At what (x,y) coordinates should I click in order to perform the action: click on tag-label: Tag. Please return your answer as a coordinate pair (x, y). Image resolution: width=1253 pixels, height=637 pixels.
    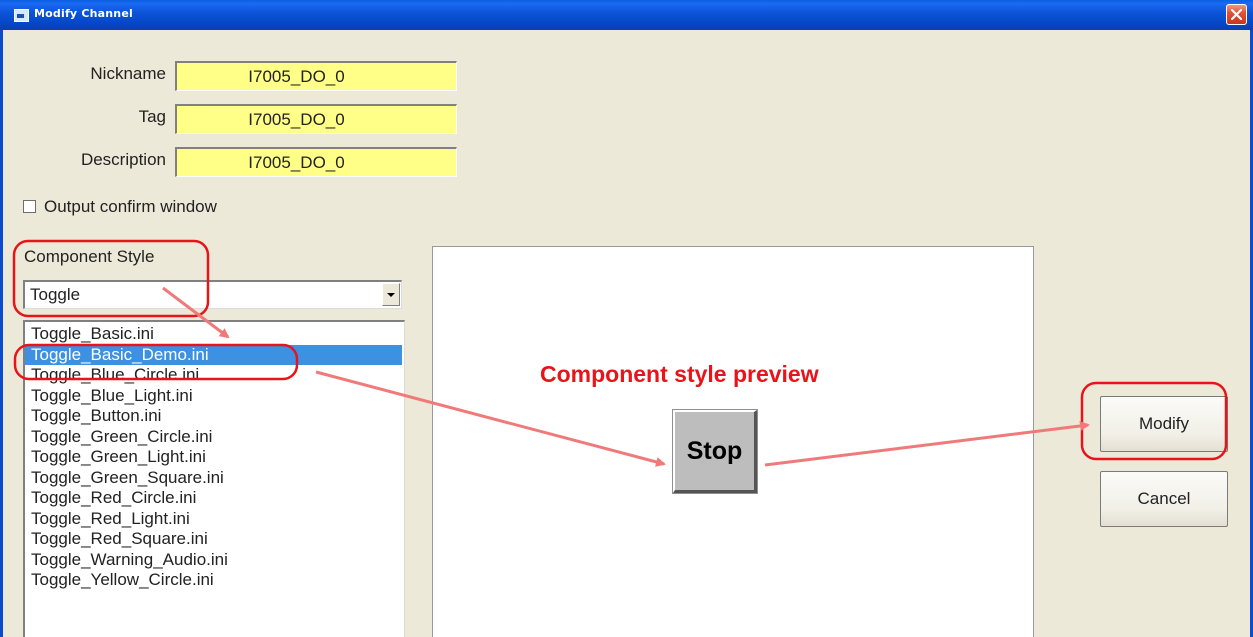
    Looking at the image, I should click on (152, 116).